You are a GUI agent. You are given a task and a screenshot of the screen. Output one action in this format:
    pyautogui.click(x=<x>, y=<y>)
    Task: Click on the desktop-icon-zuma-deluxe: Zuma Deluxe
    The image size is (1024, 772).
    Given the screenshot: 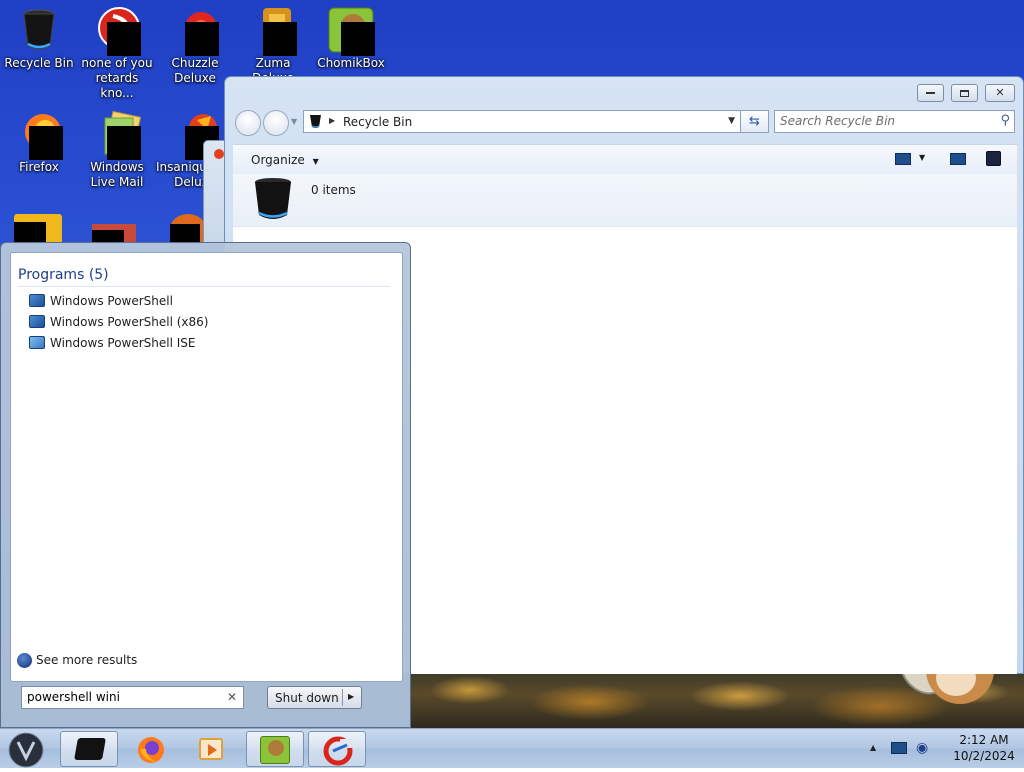 What is the action you would take?
    pyautogui.click(x=273, y=46)
    